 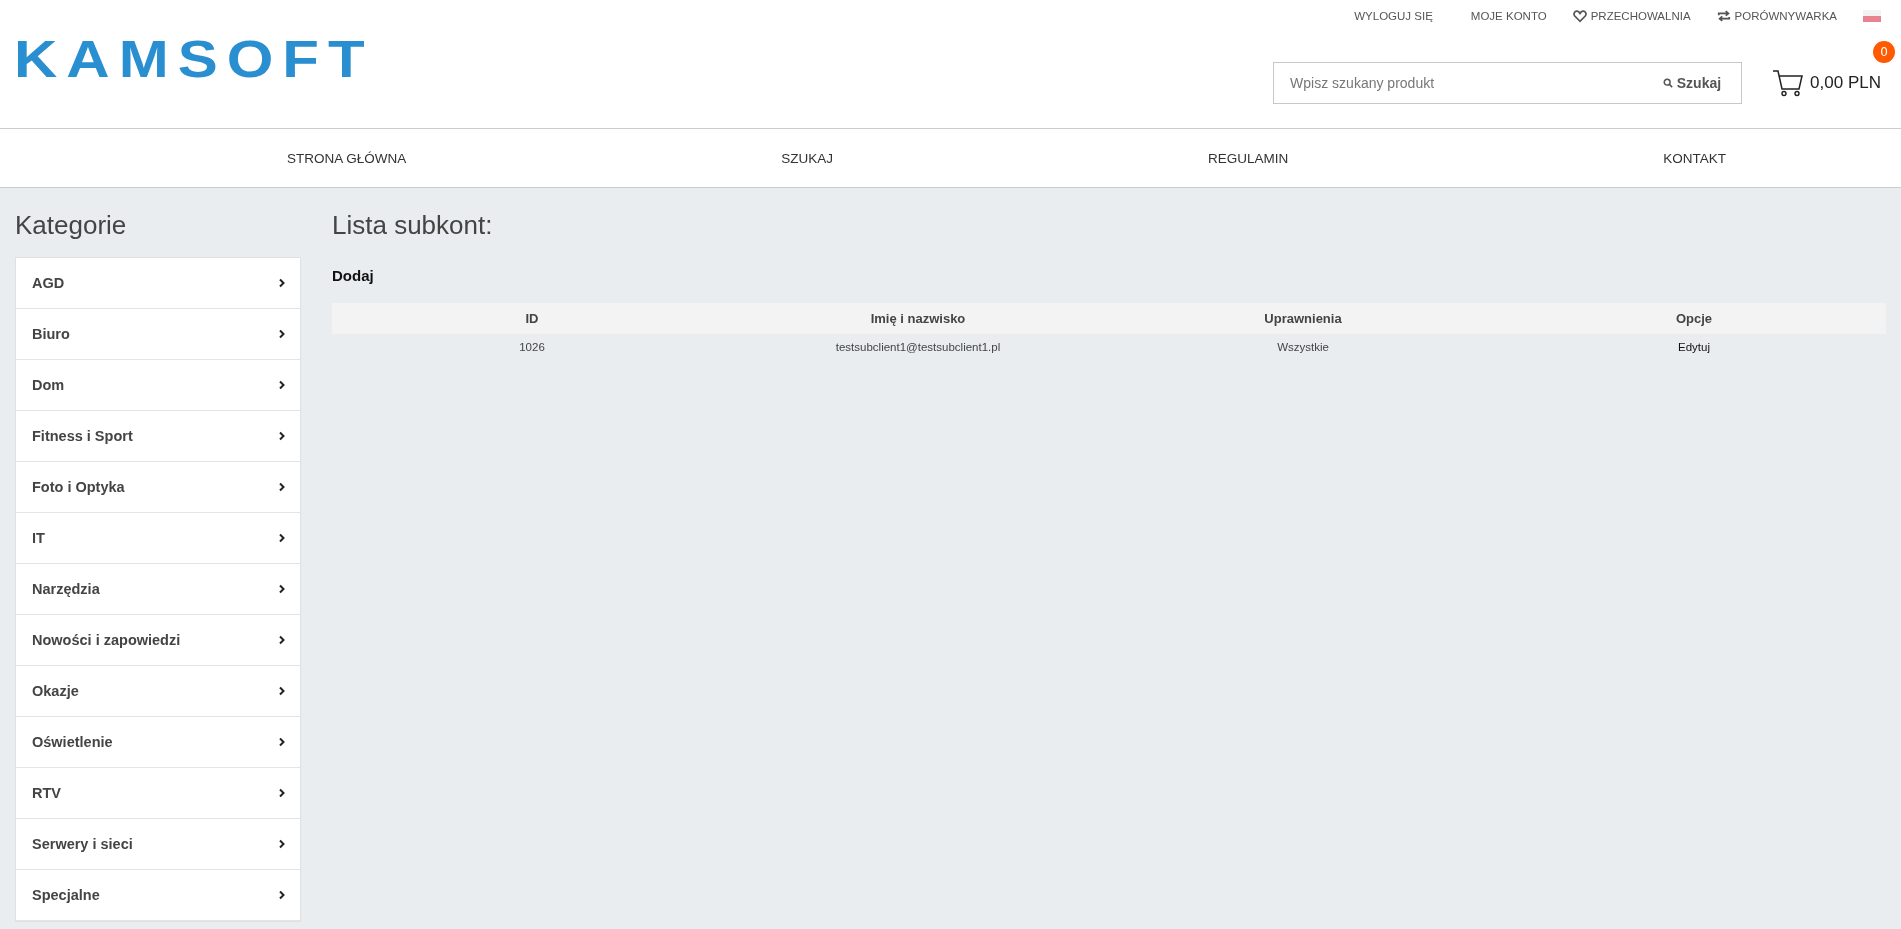 What do you see at coordinates (918, 318) in the screenshot?
I see `column-header: Imię i nazwisko` at bounding box center [918, 318].